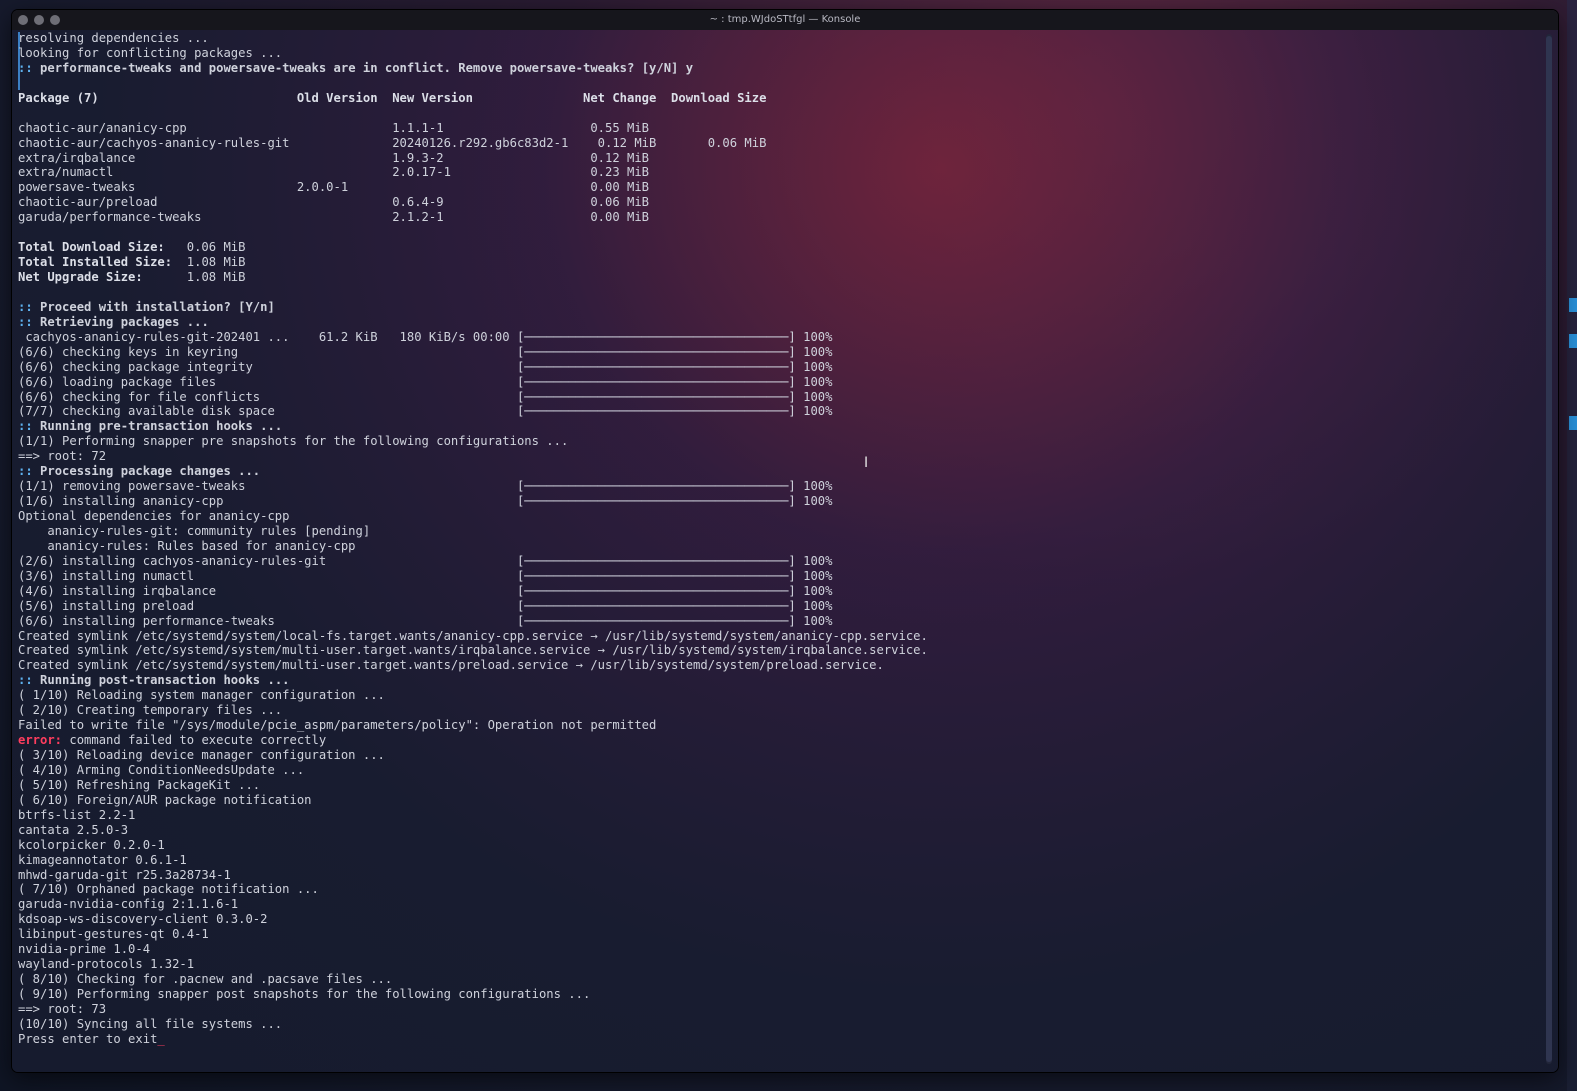  Describe the element at coordinates (124, 874) in the screenshot. I see `terminal-text: mhwd-garuda-git r25.3a28734-1` at that location.